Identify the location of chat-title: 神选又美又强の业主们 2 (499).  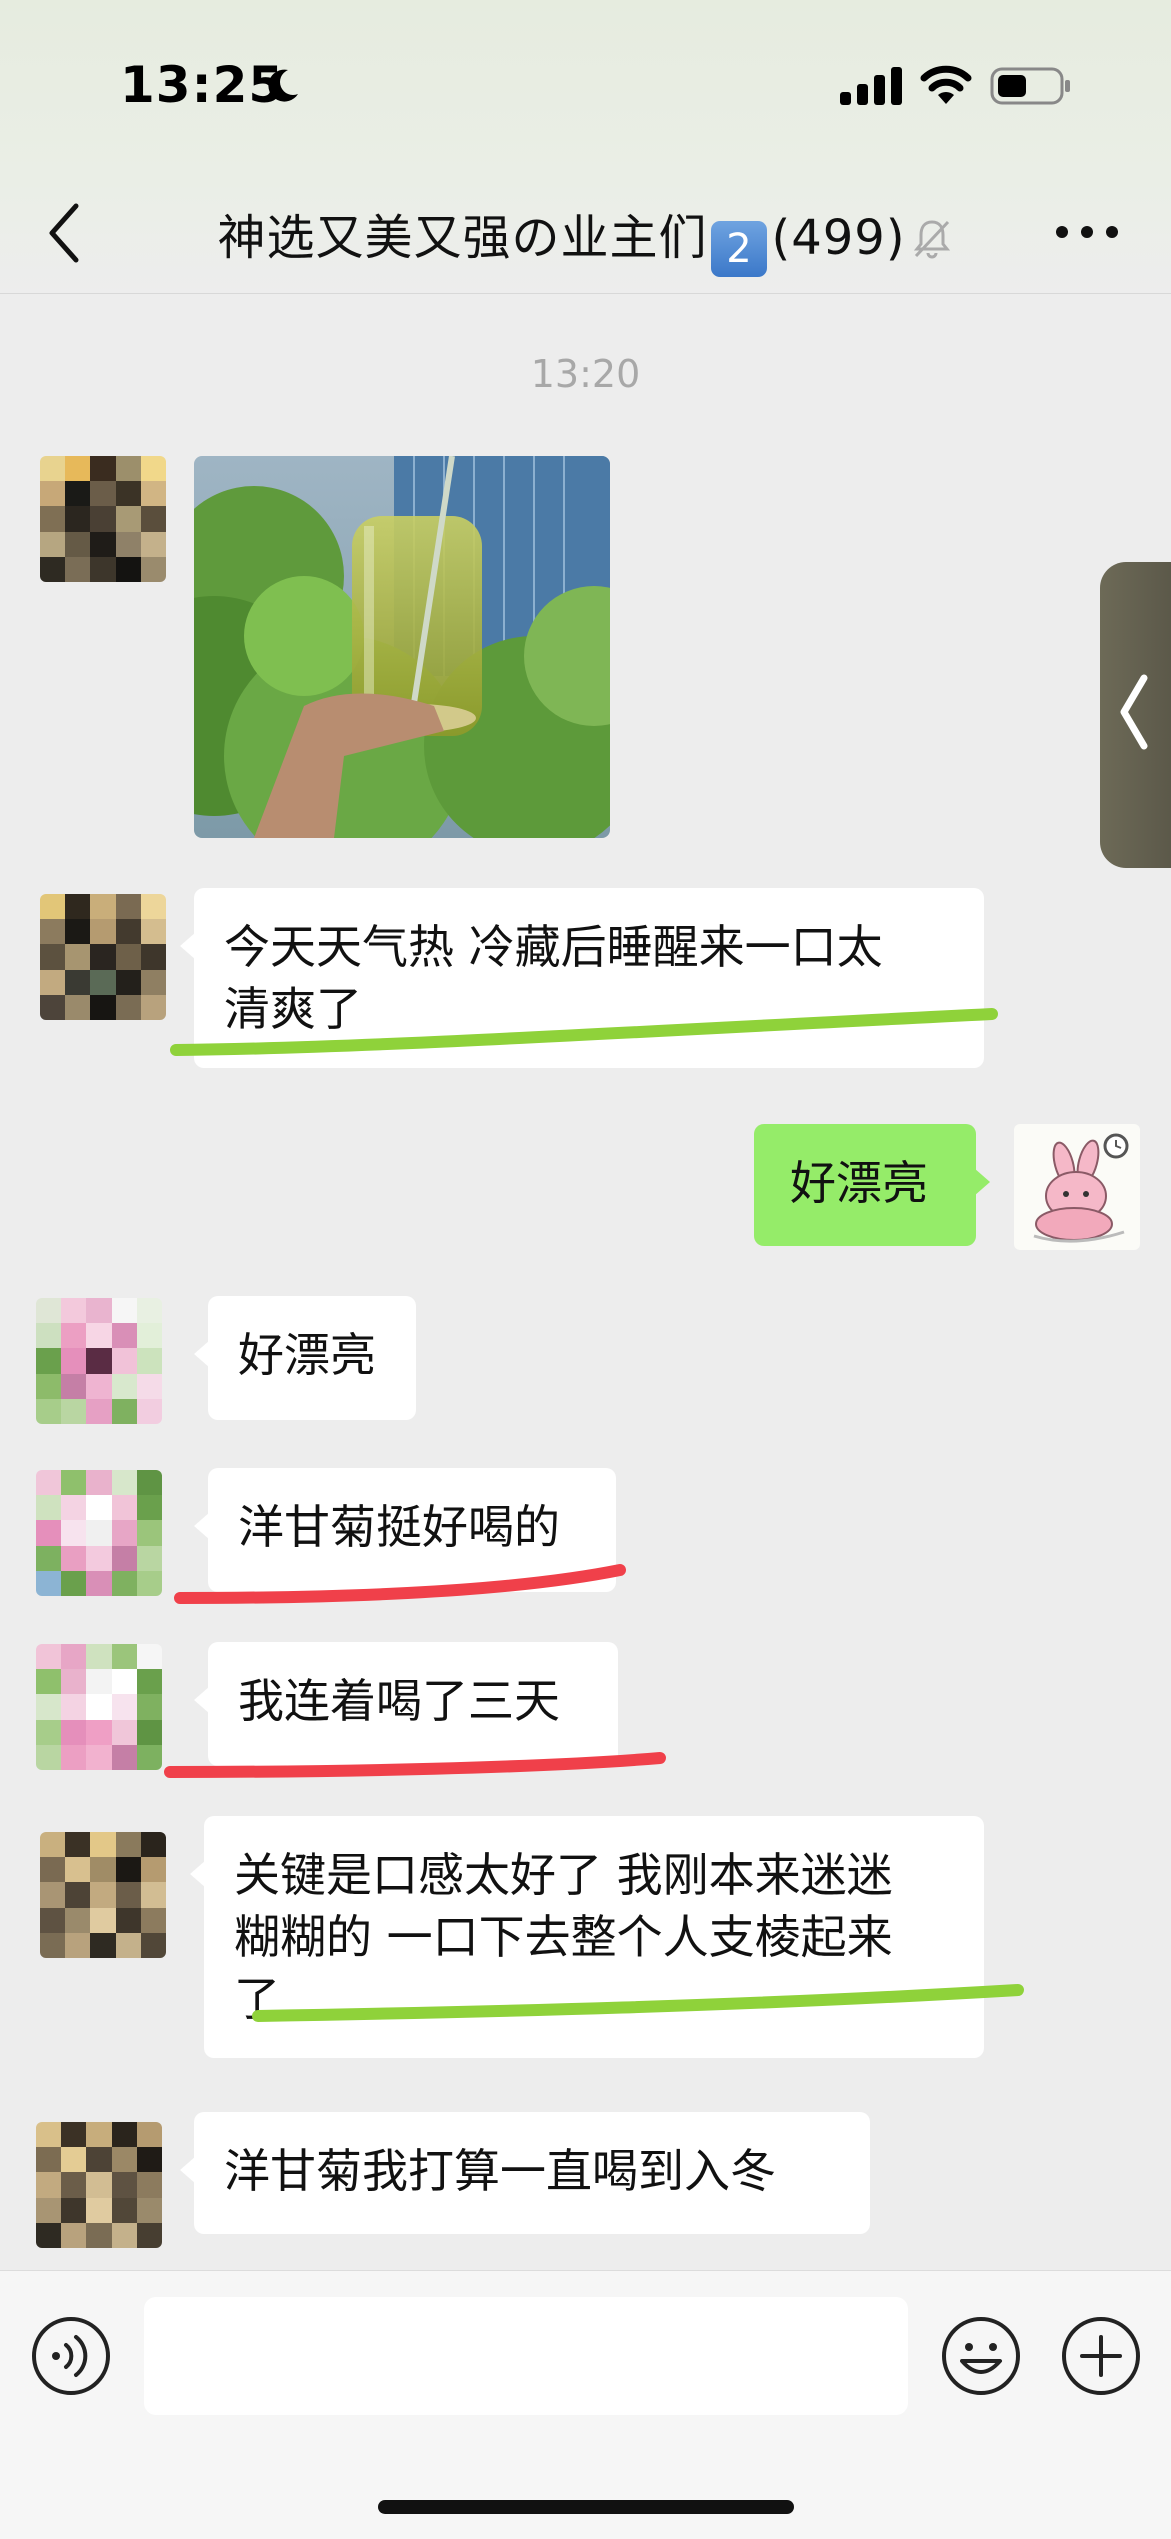
(585, 237).